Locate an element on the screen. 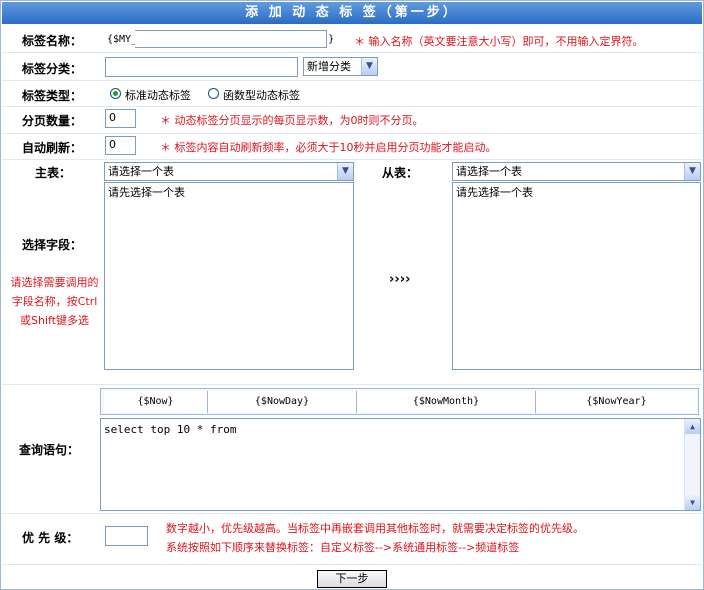 This screenshot has width=704, height=590. scroll-down-icon: ▼ is located at coordinates (692, 502).